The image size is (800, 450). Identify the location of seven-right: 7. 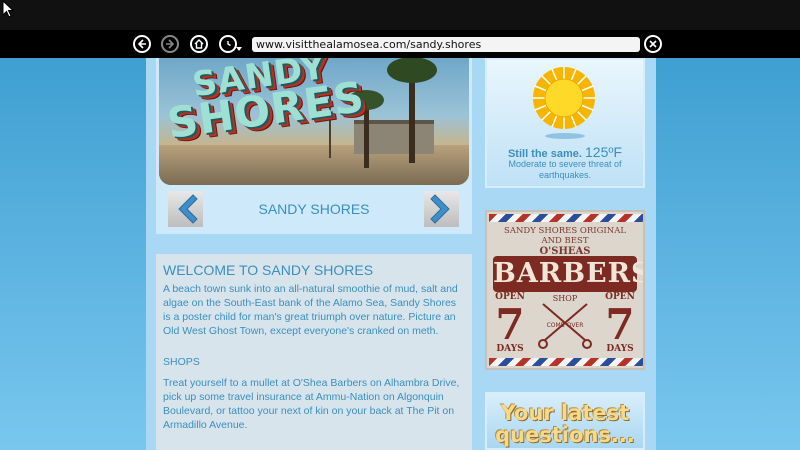
(620, 324).